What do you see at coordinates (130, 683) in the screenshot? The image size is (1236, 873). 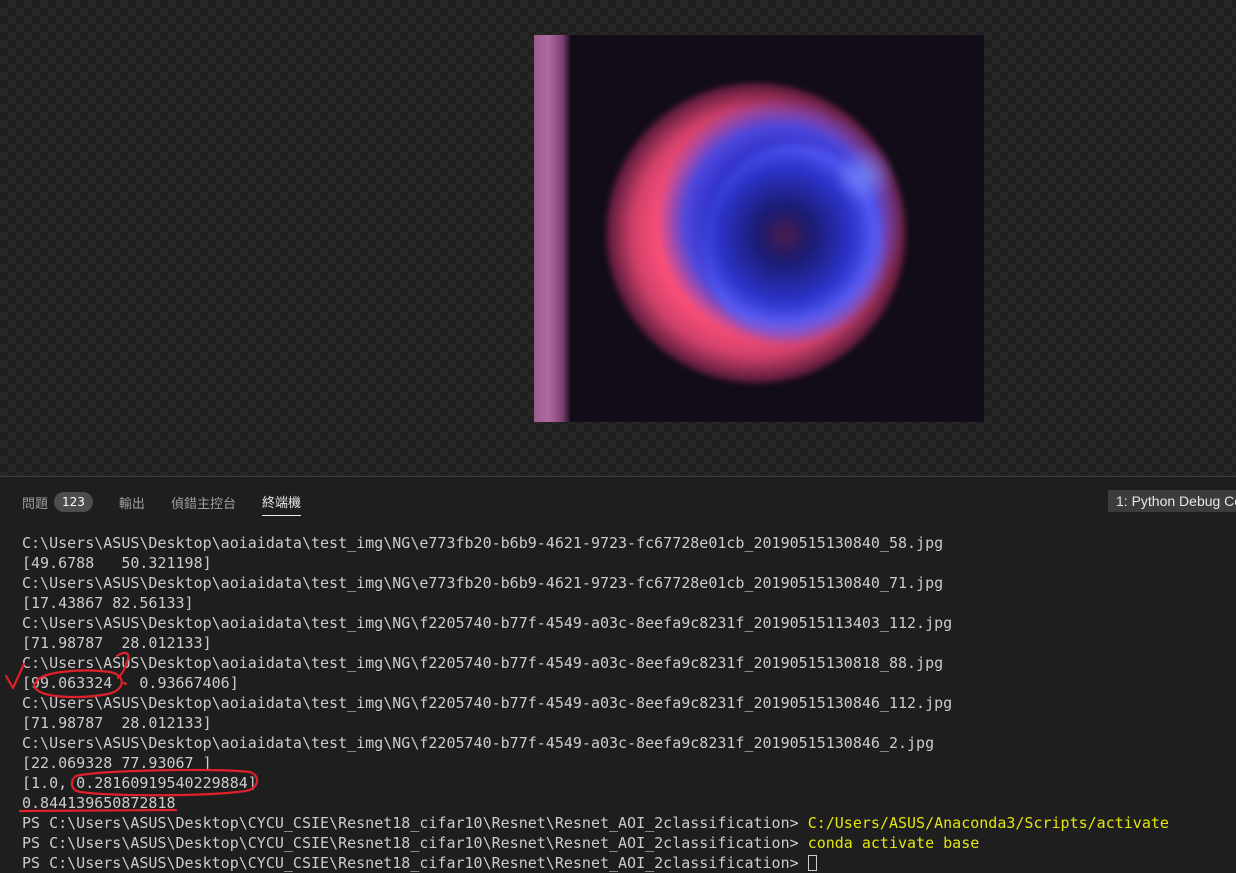 I see `terminal-line: [99.063324 0.93667406]` at bounding box center [130, 683].